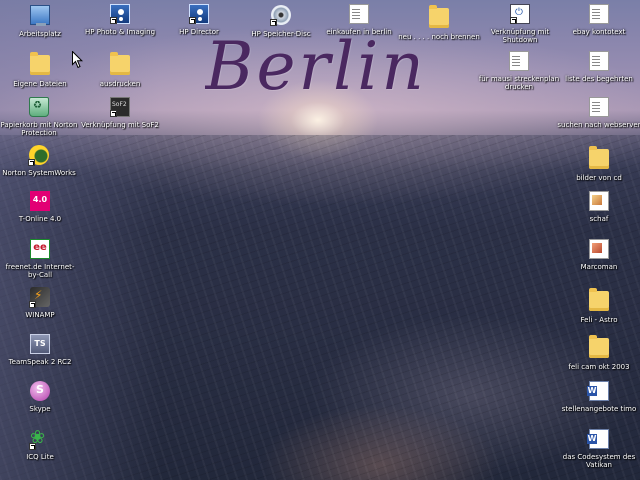  Describe the element at coordinates (597, 119) in the screenshot. I see `desktop-icon-suchen-webserver: suchen nach webserver` at that location.